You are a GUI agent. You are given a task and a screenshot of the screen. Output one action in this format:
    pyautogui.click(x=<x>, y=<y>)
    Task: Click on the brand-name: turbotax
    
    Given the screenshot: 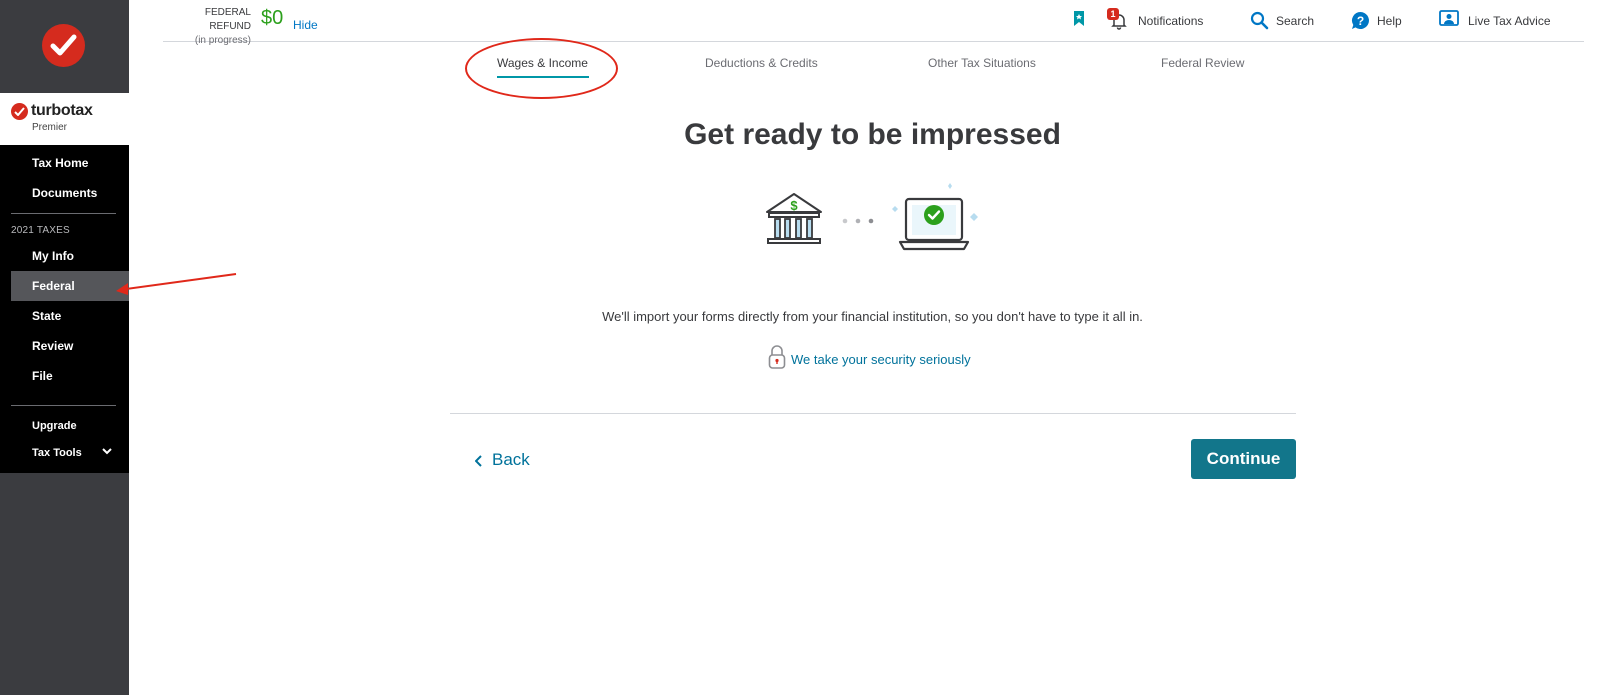 What is the action you would take?
    pyautogui.click(x=62, y=110)
    